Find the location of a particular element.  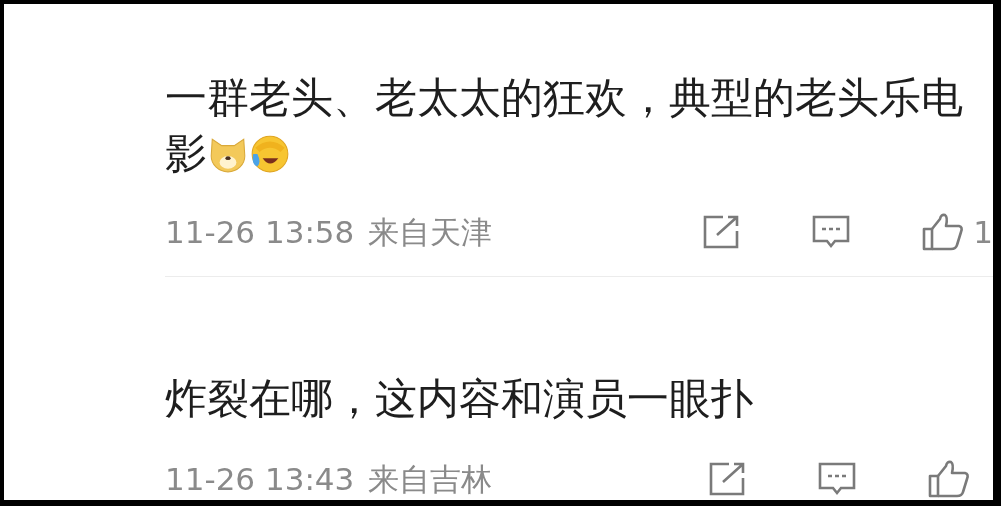

laughing-emoji-icon is located at coordinates (270, 154).